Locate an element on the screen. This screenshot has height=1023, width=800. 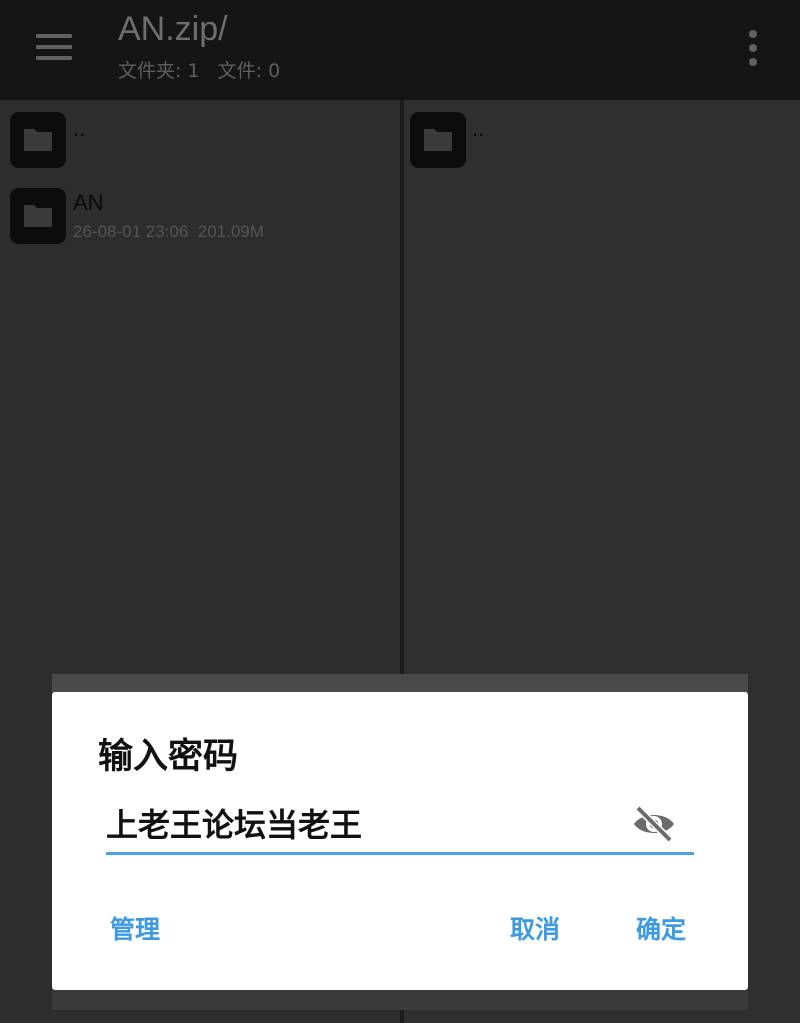
app-bar: AN.zip/ 文件夹: 1 文件: 0 is located at coordinates (400, 50).